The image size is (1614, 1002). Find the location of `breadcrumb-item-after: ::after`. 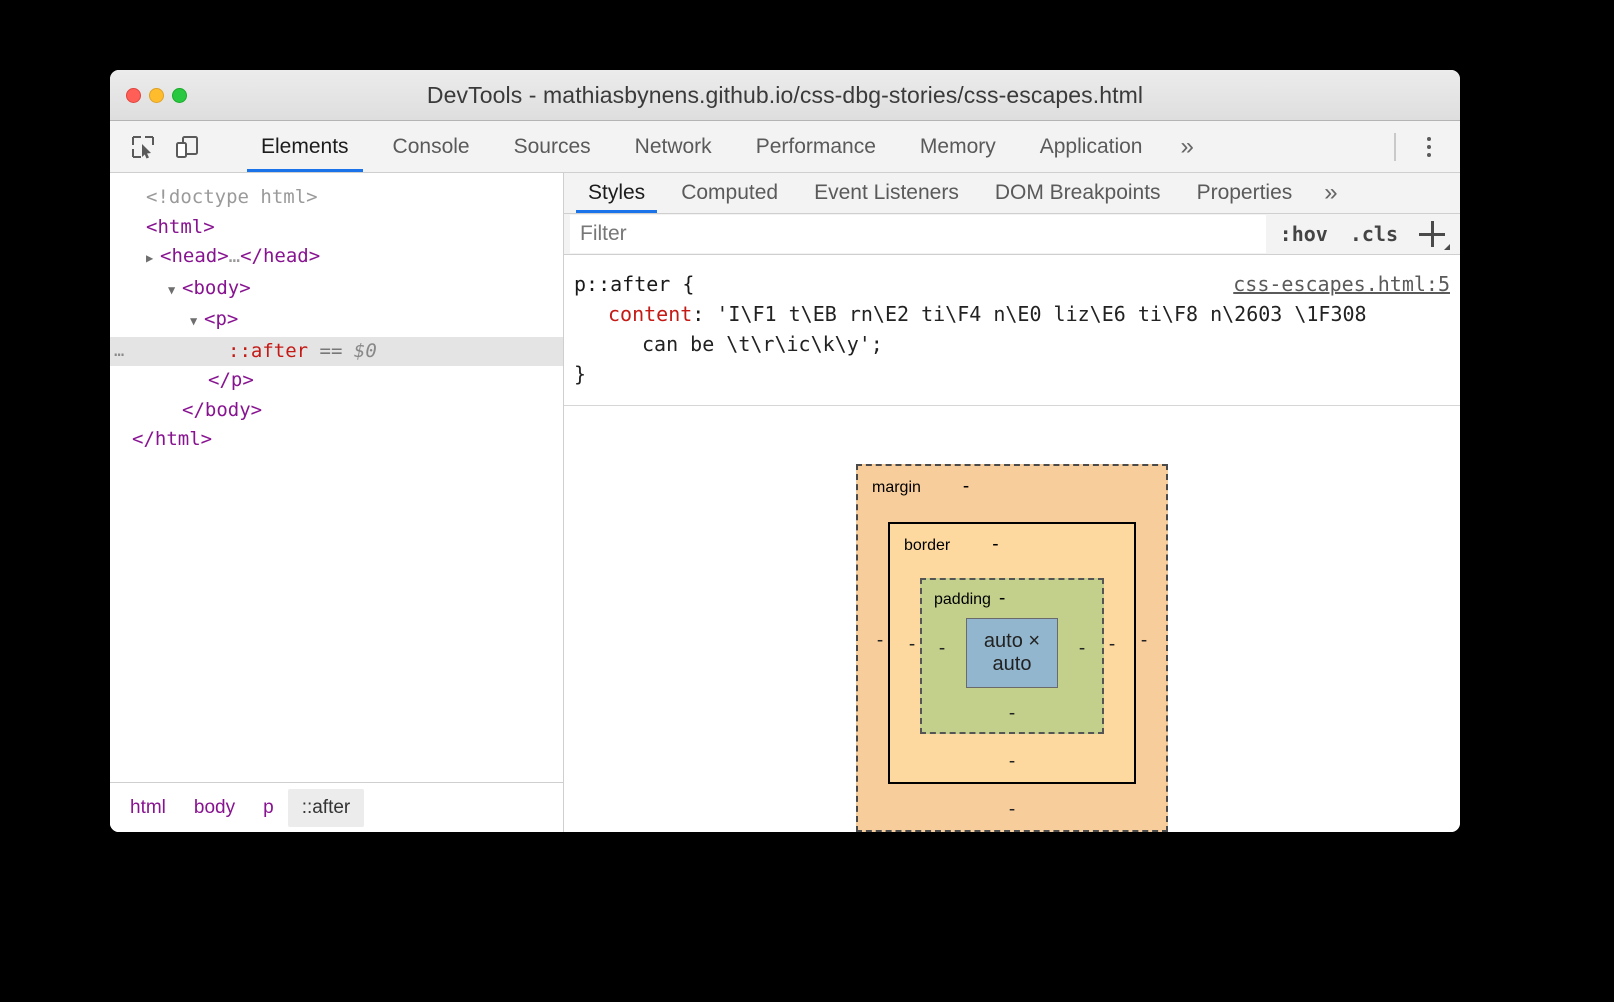

breadcrumb-item-after: ::after is located at coordinates (326, 807).